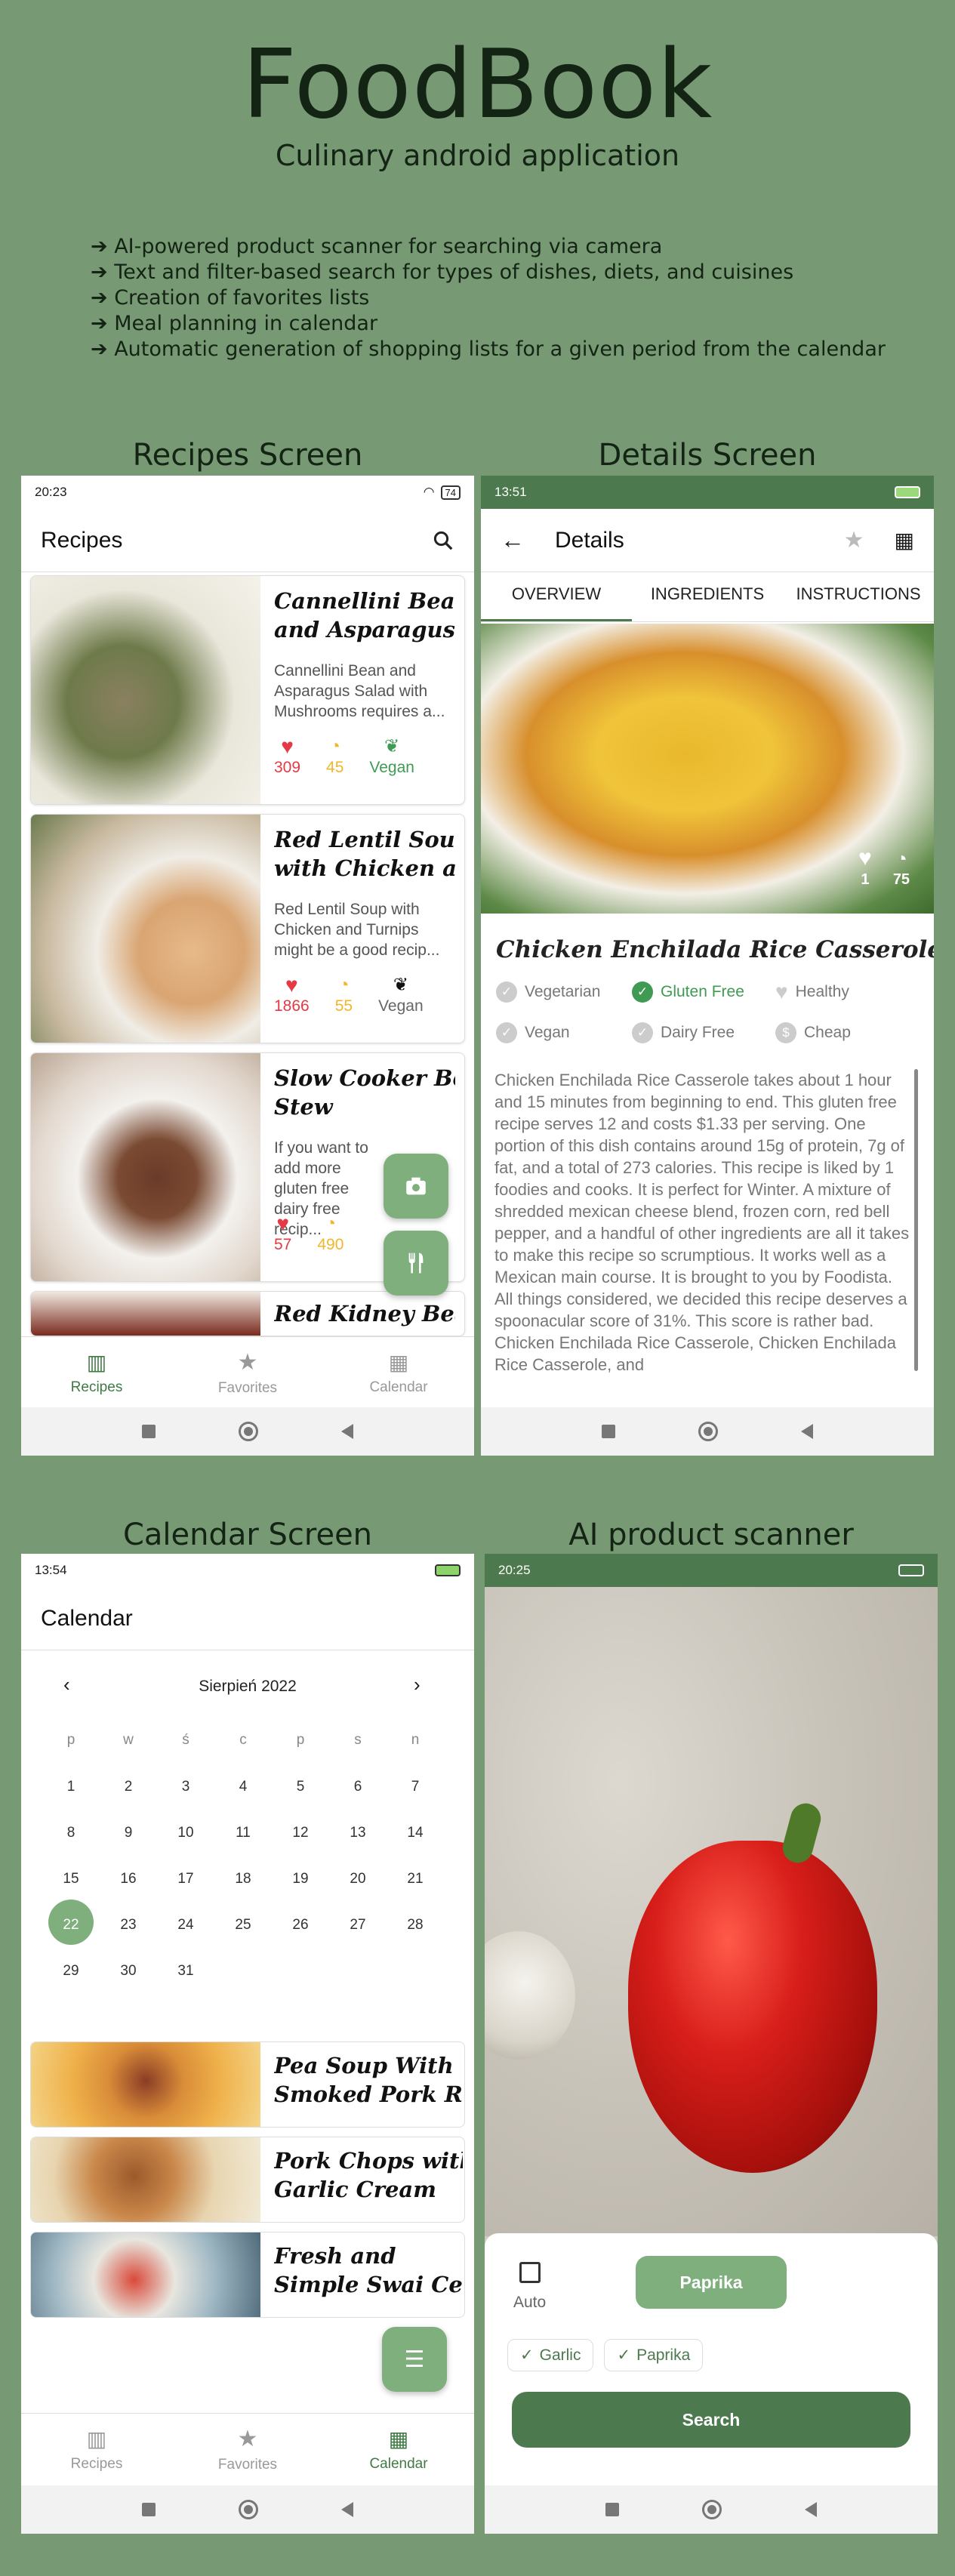 Image resolution: width=955 pixels, height=2576 pixels. Describe the element at coordinates (71, 1787) in the screenshot. I see `calendar-day: 1` at that location.